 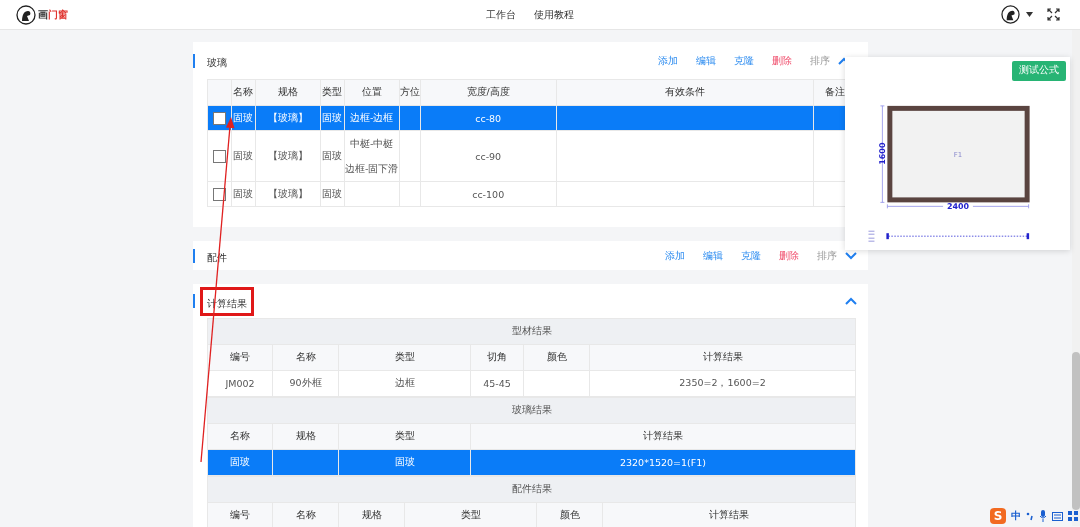 I want to click on table-cell: 45-45, so click(x=497, y=383).